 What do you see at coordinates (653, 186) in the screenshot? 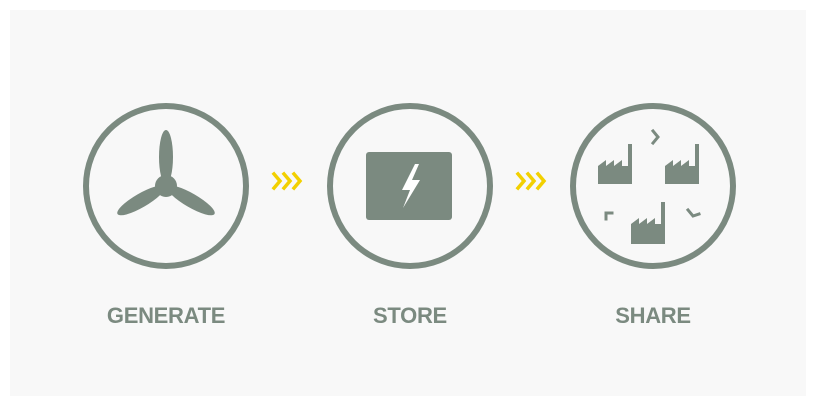
I see `factories-network-icon` at bounding box center [653, 186].